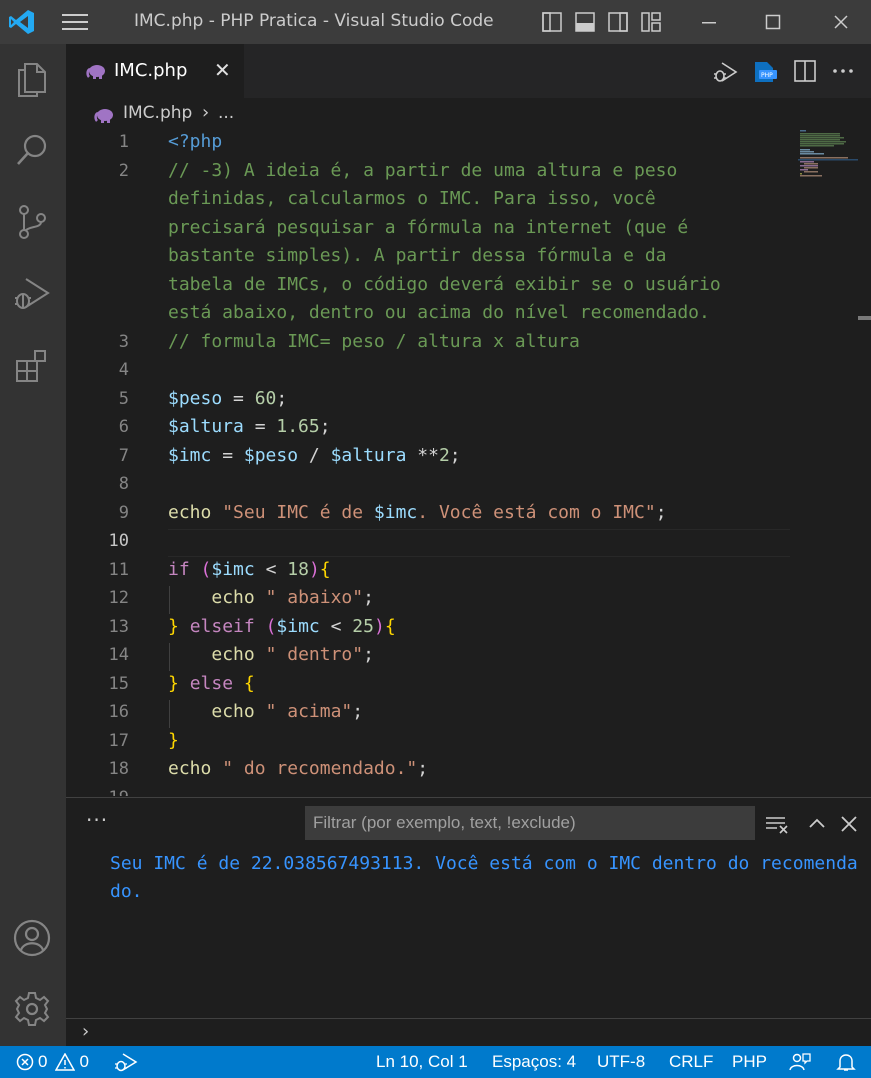 The width and height of the screenshot is (871, 1078). What do you see at coordinates (126, 1062) in the screenshot?
I see `debug-status-icon` at bounding box center [126, 1062].